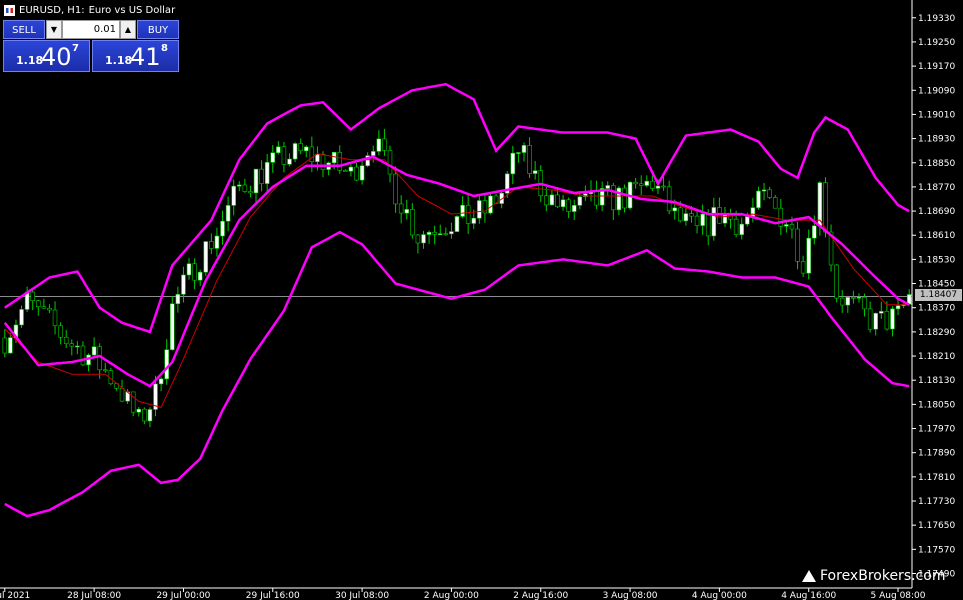 This screenshot has width=963, height=600. What do you see at coordinates (15, 595) in the screenshot?
I see `x-tick-label: 27 Jul 2021` at bounding box center [15, 595].